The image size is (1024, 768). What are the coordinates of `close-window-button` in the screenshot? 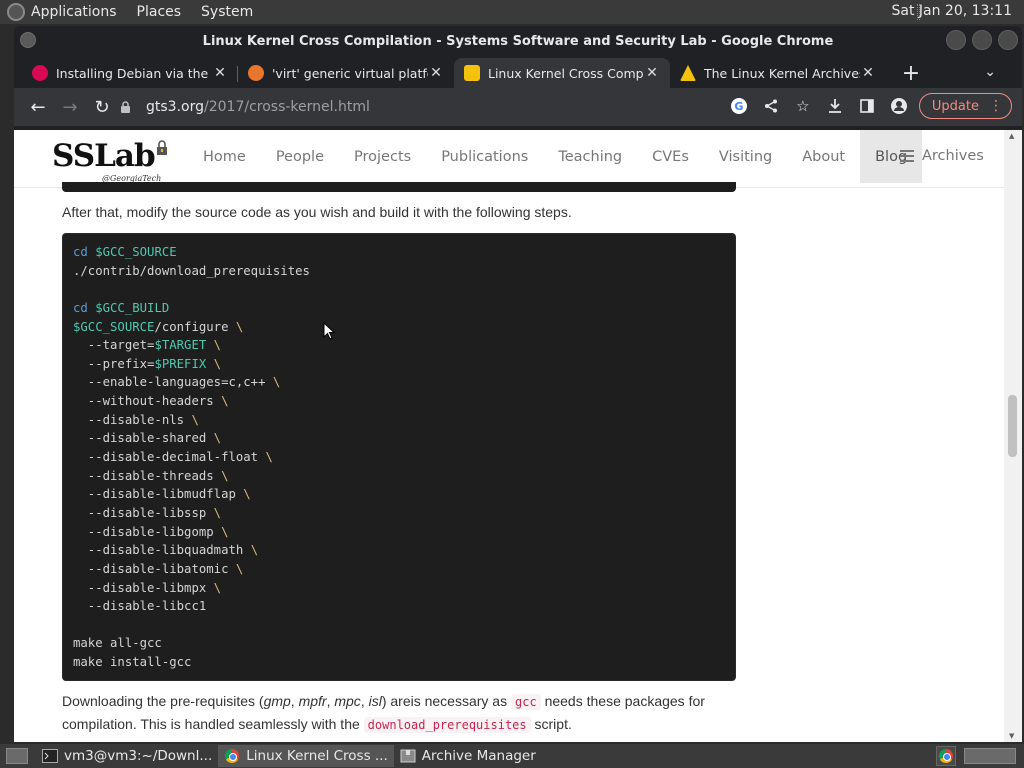 It's located at (1008, 40).